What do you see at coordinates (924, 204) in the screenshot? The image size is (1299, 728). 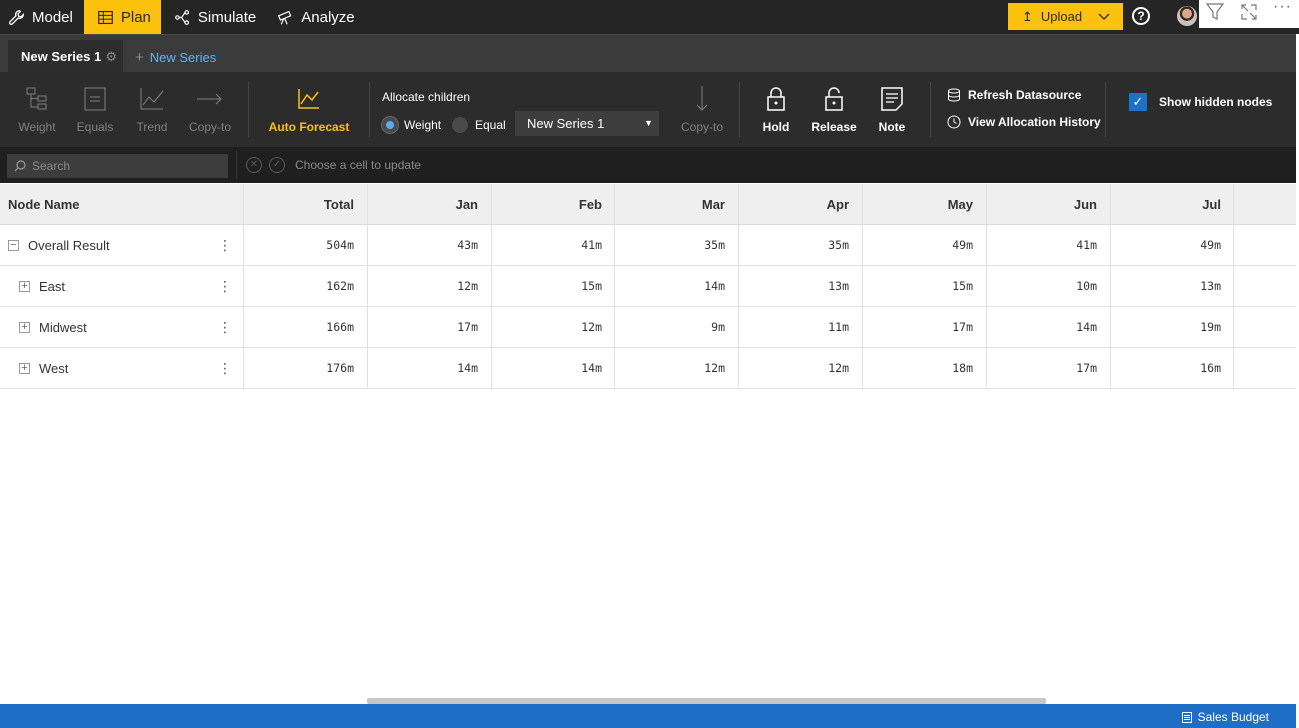 I see `header-may: May` at bounding box center [924, 204].